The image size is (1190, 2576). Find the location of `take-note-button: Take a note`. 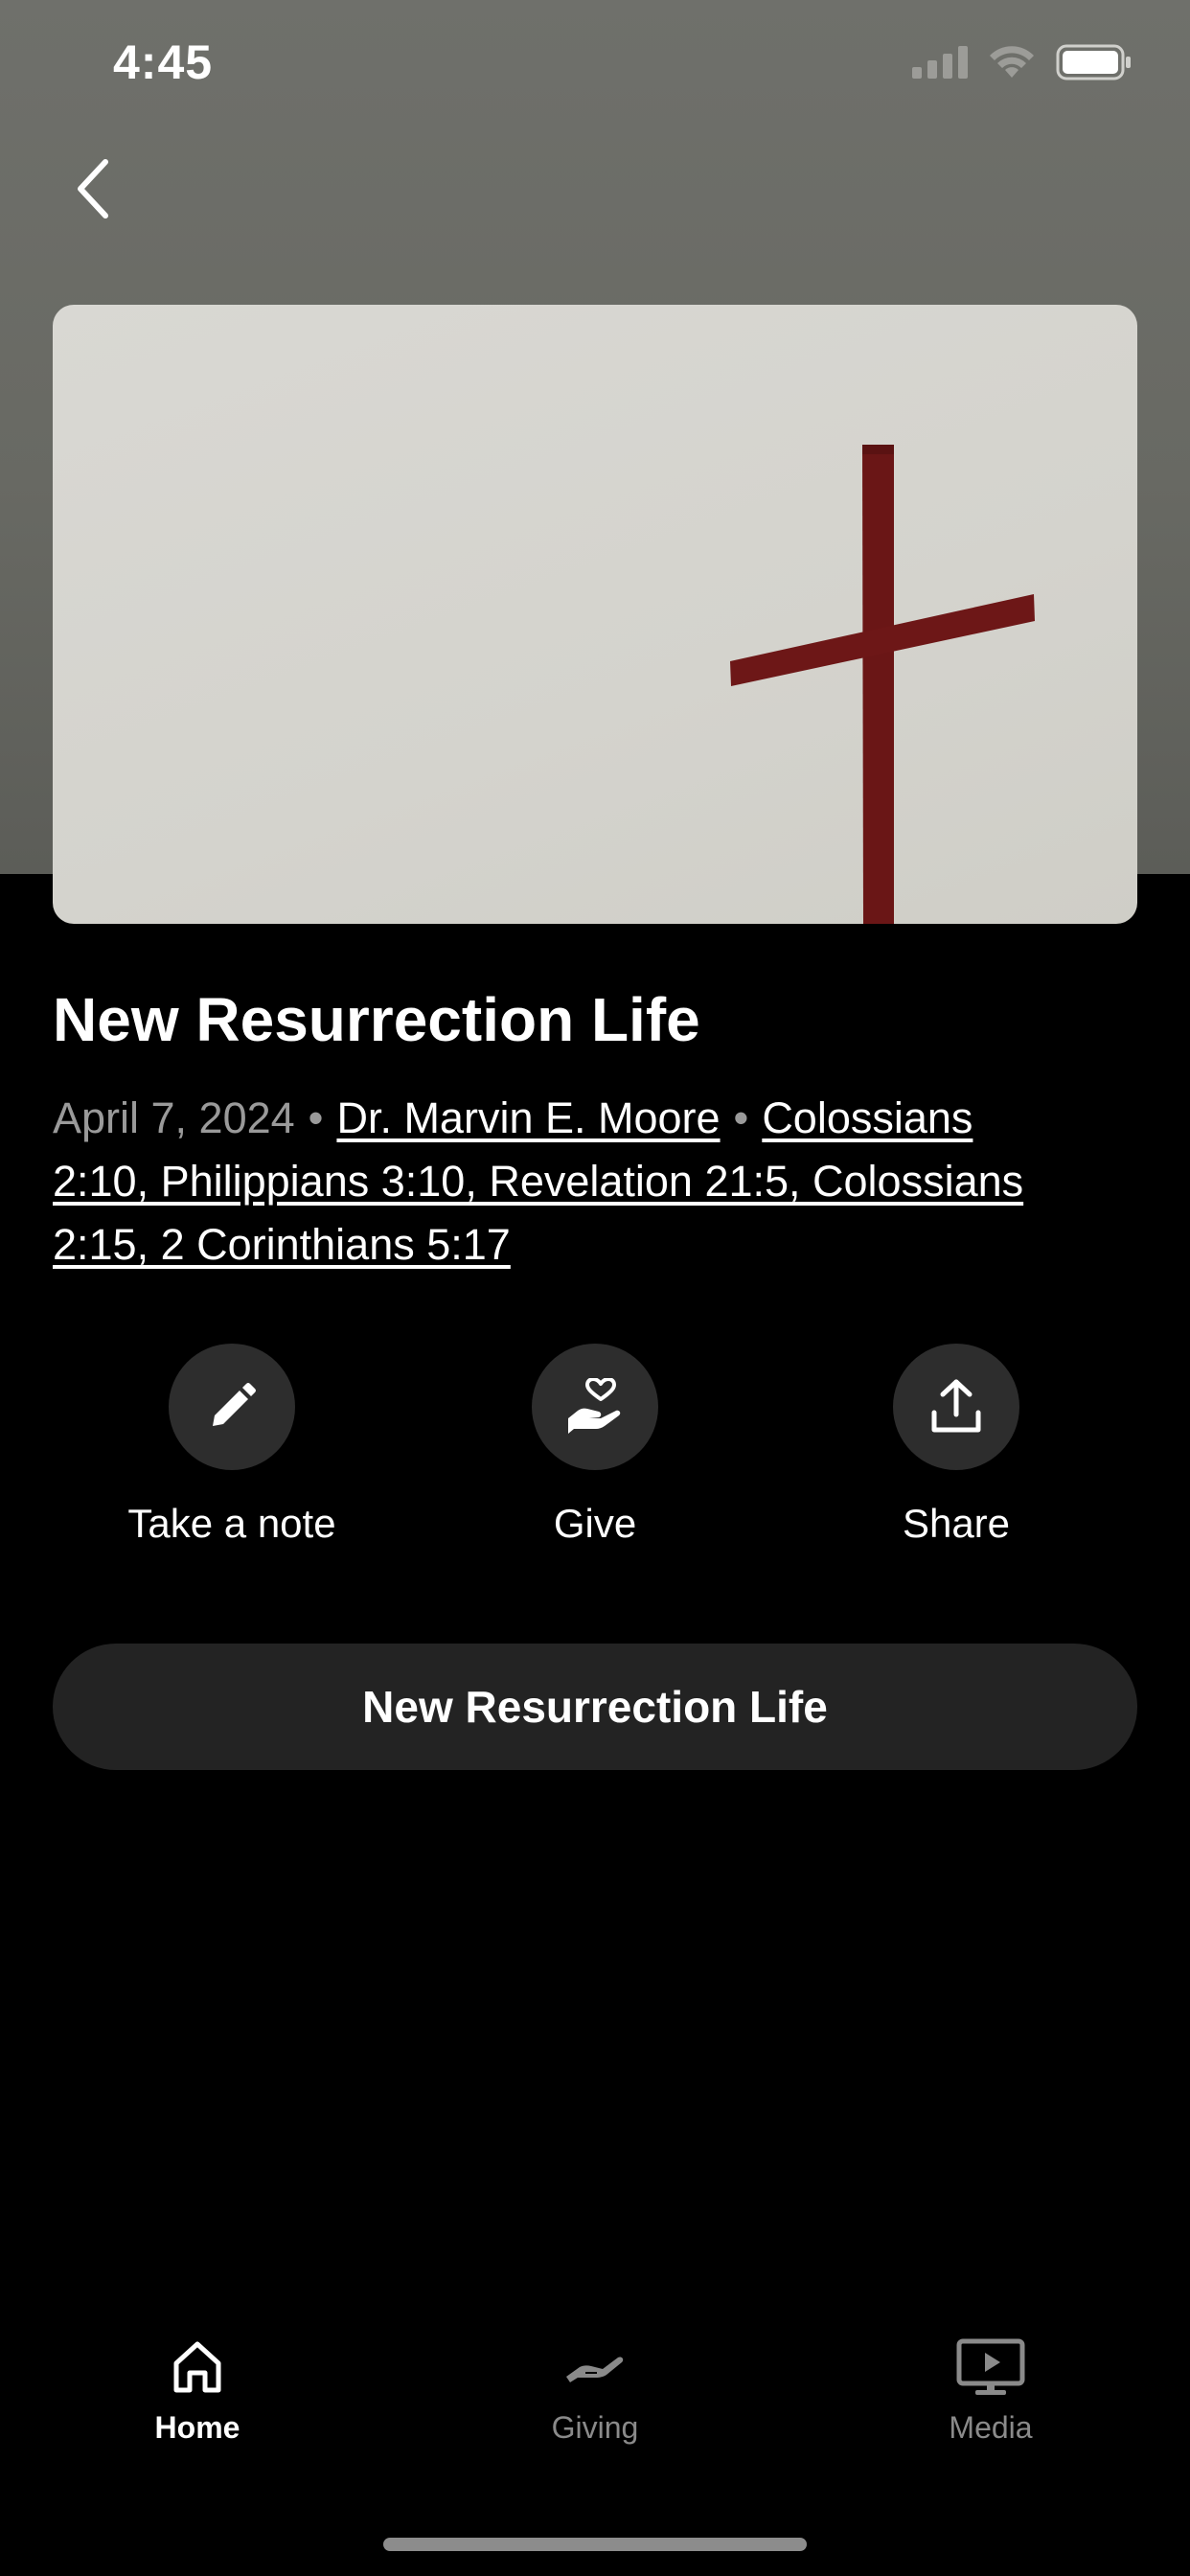

take-note-button: Take a note is located at coordinates (232, 1445).